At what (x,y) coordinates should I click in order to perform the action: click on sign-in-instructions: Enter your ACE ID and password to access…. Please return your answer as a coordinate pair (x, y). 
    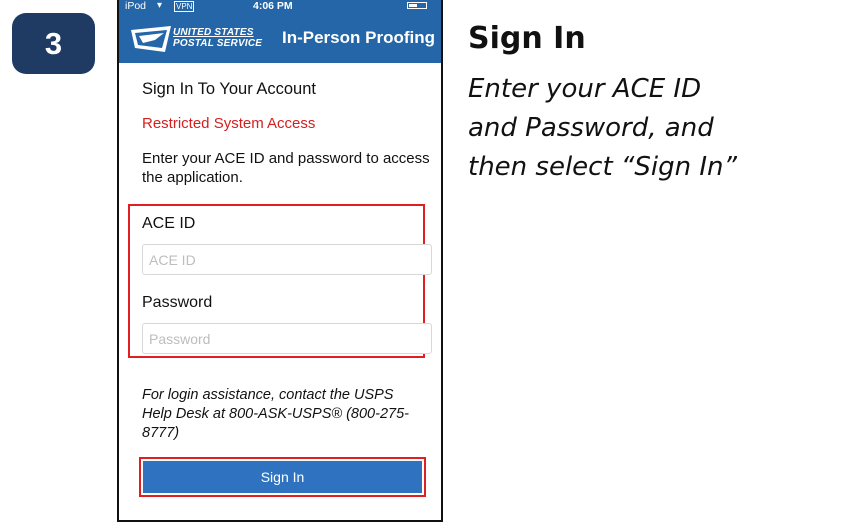
    Looking at the image, I should click on (286, 168).